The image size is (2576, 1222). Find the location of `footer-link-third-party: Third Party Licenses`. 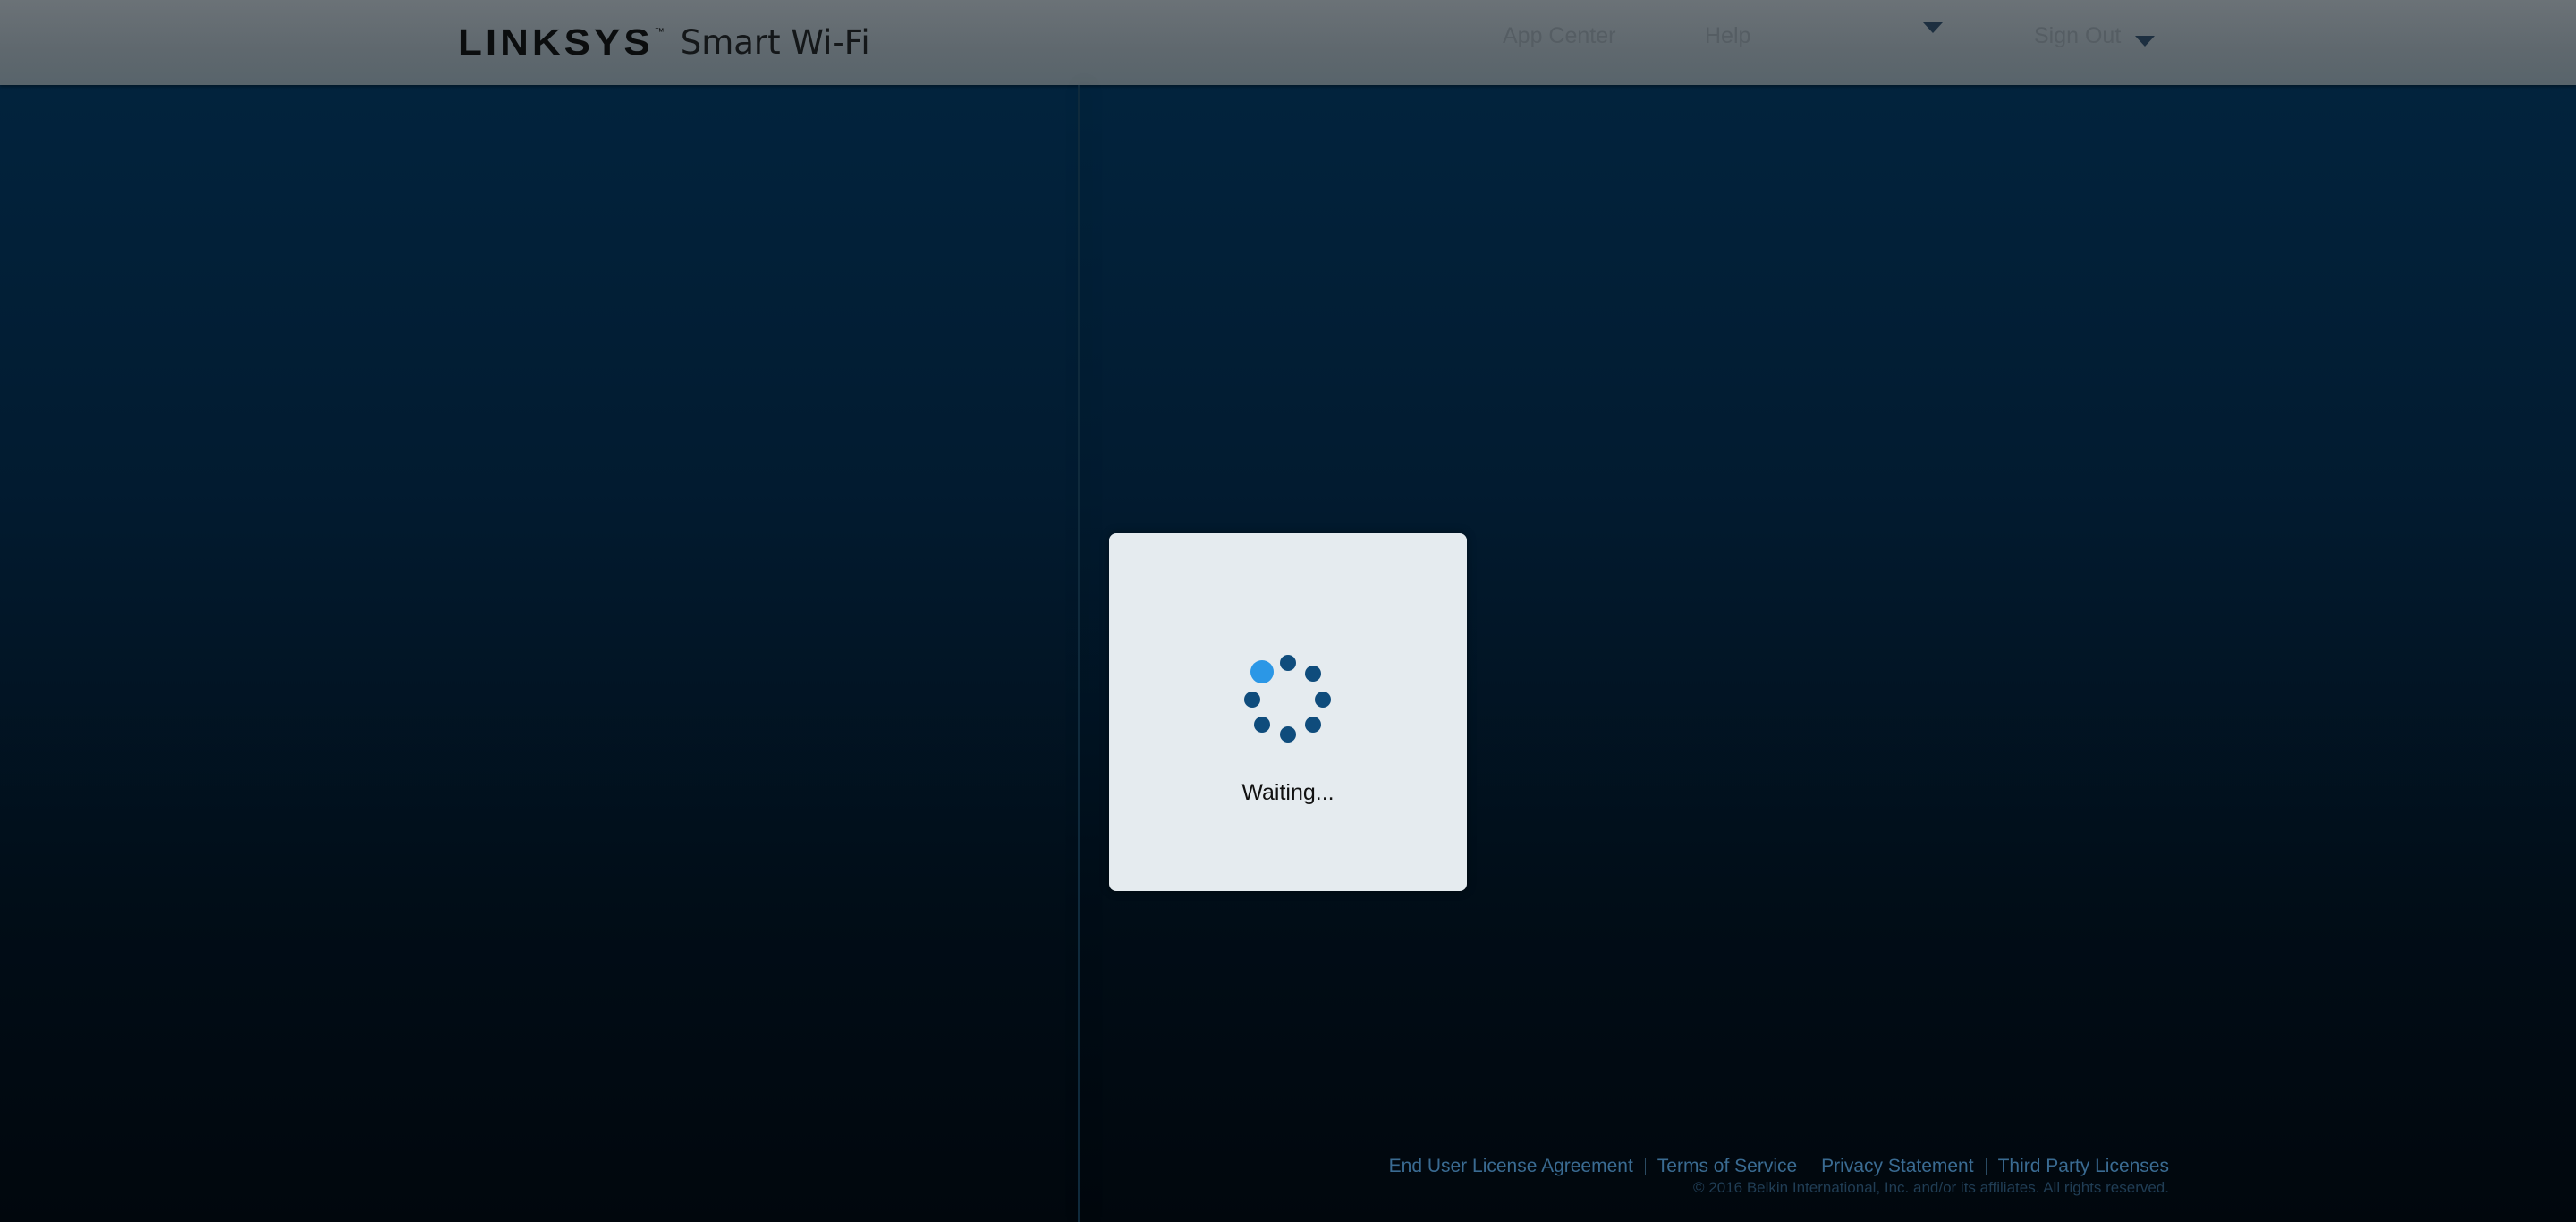

footer-link-third-party: Third Party Licenses is located at coordinates (2083, 1166).